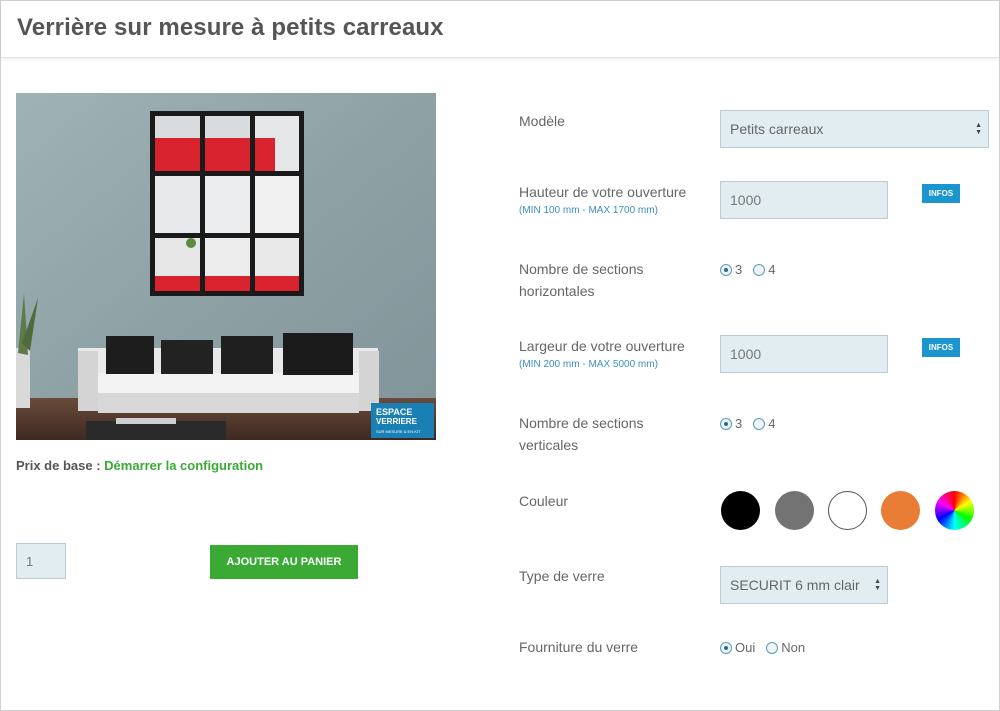 The width and height of the screenshot is (1000, 711). What do you see at coordinates (847, 510) in the screenshot?
I see `color-swatch-white` at bounding box center [847, 510].